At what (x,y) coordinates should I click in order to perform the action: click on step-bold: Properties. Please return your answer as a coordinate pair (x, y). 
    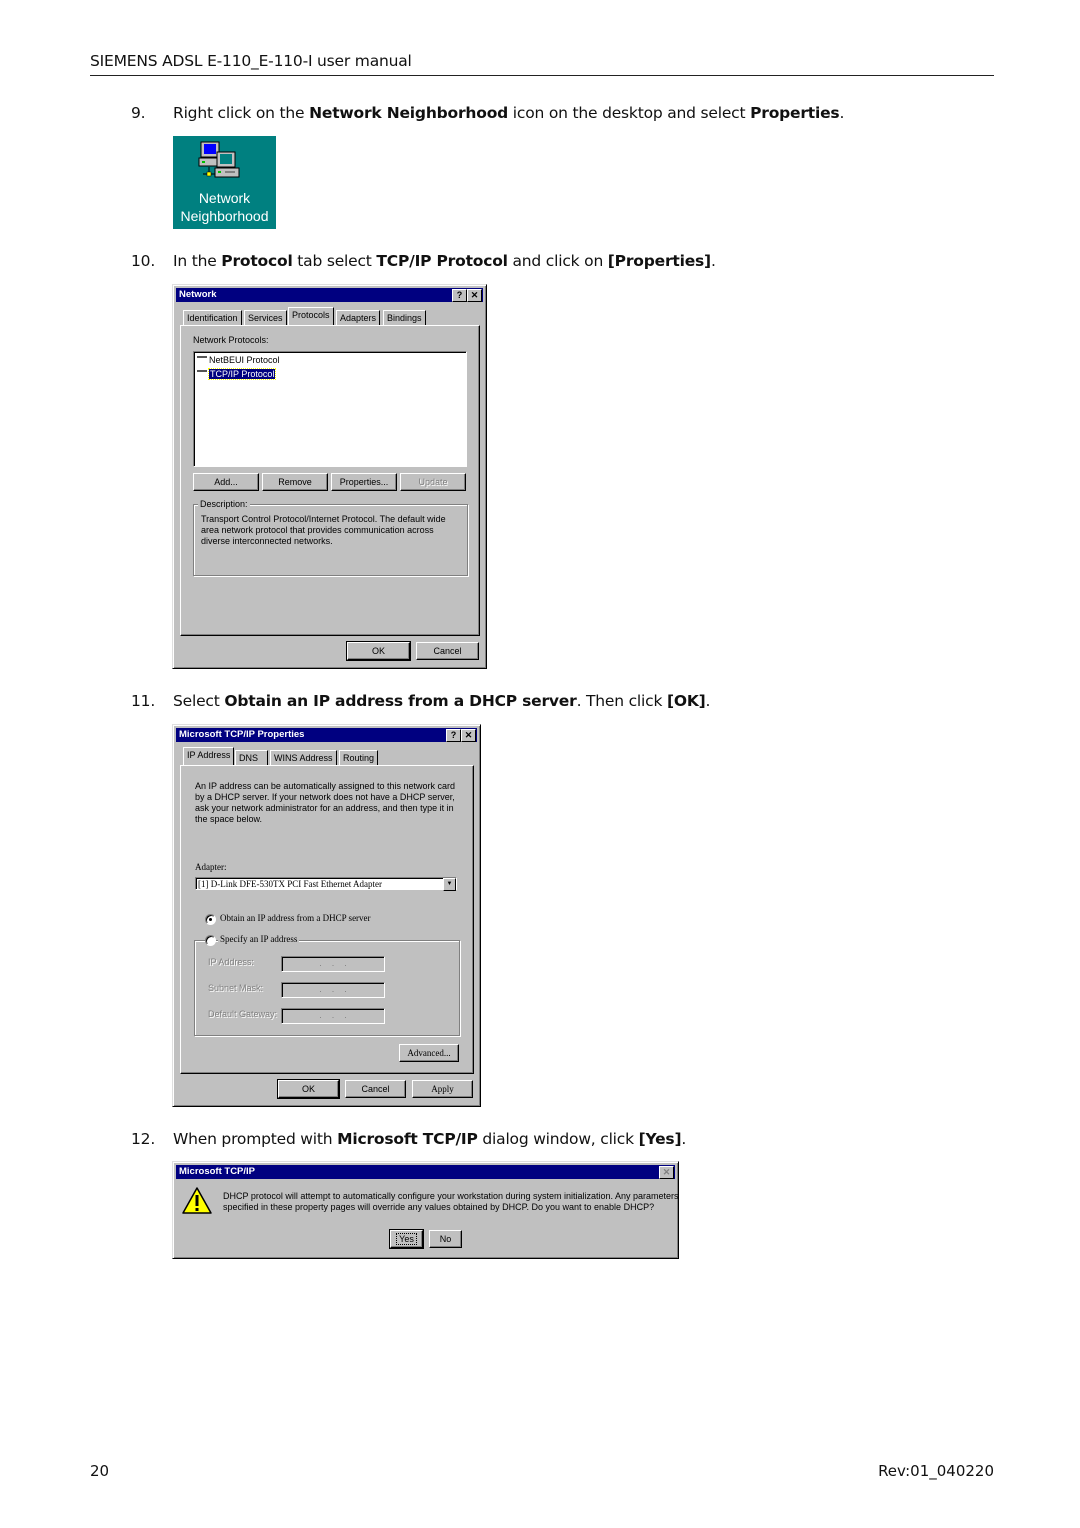
    Looking at the image, I should click on (795, 113).